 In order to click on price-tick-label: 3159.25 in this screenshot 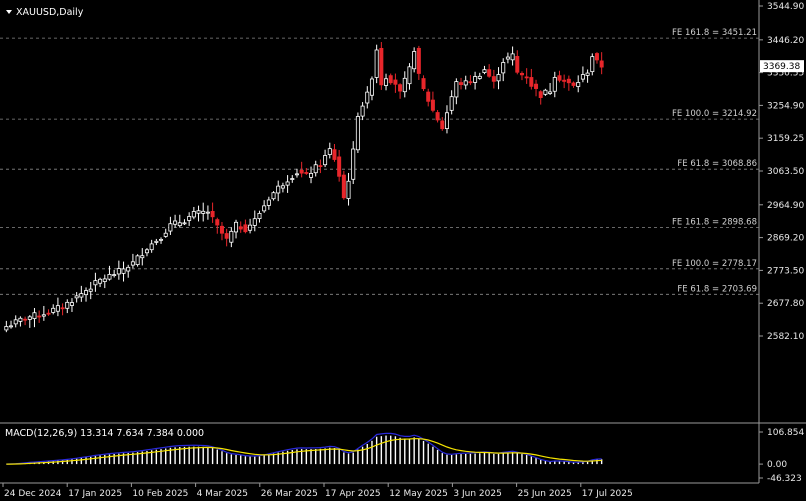, I will do `click(785, 139)`.